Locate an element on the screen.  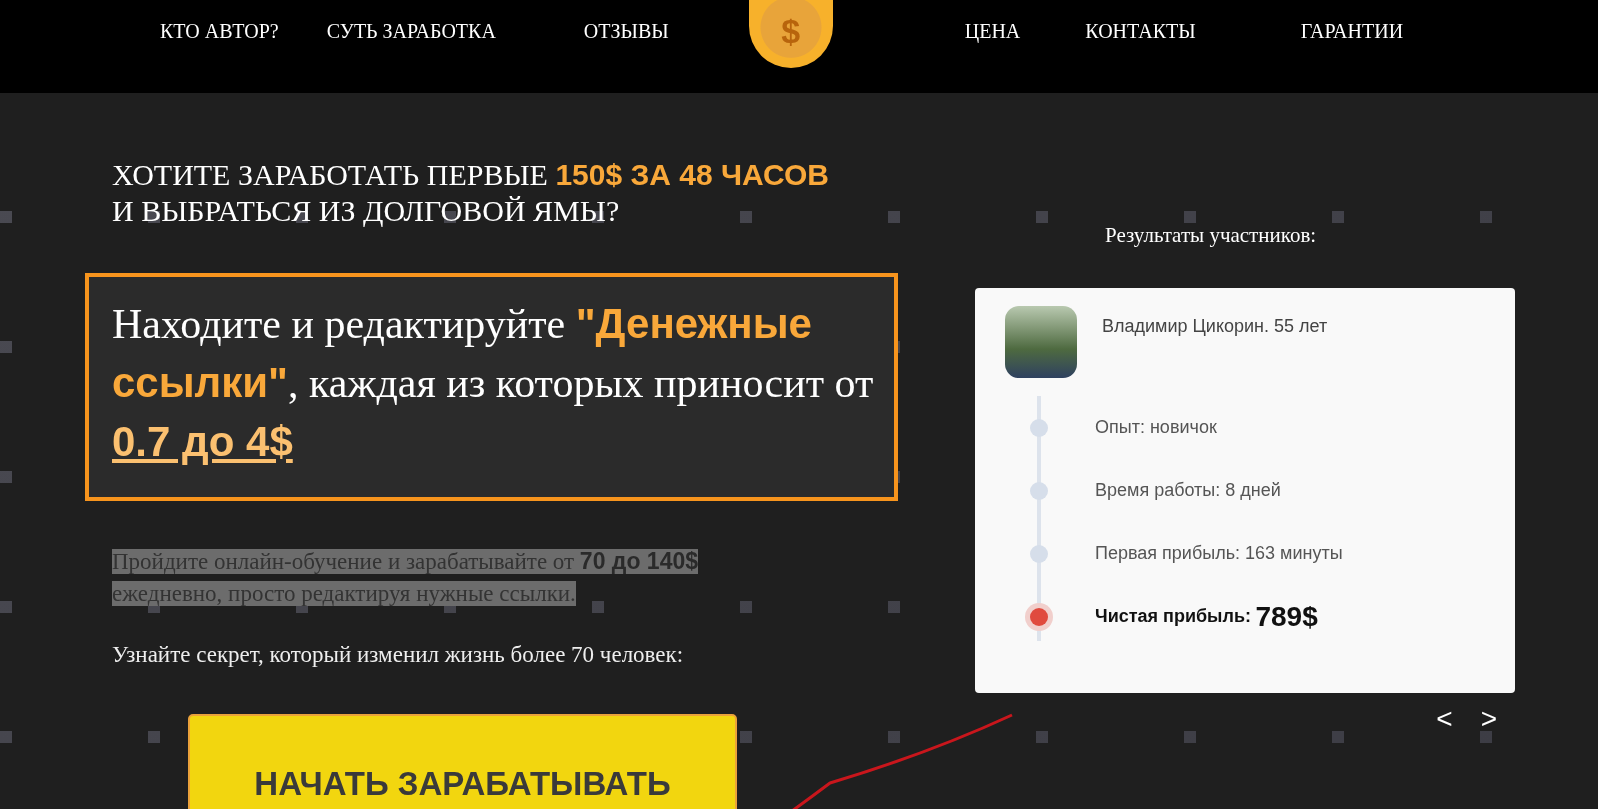
start-earning-button: НАЧАТЬ ЗАРАБАТЫВАТЬ is located at coordinates (462, 761).